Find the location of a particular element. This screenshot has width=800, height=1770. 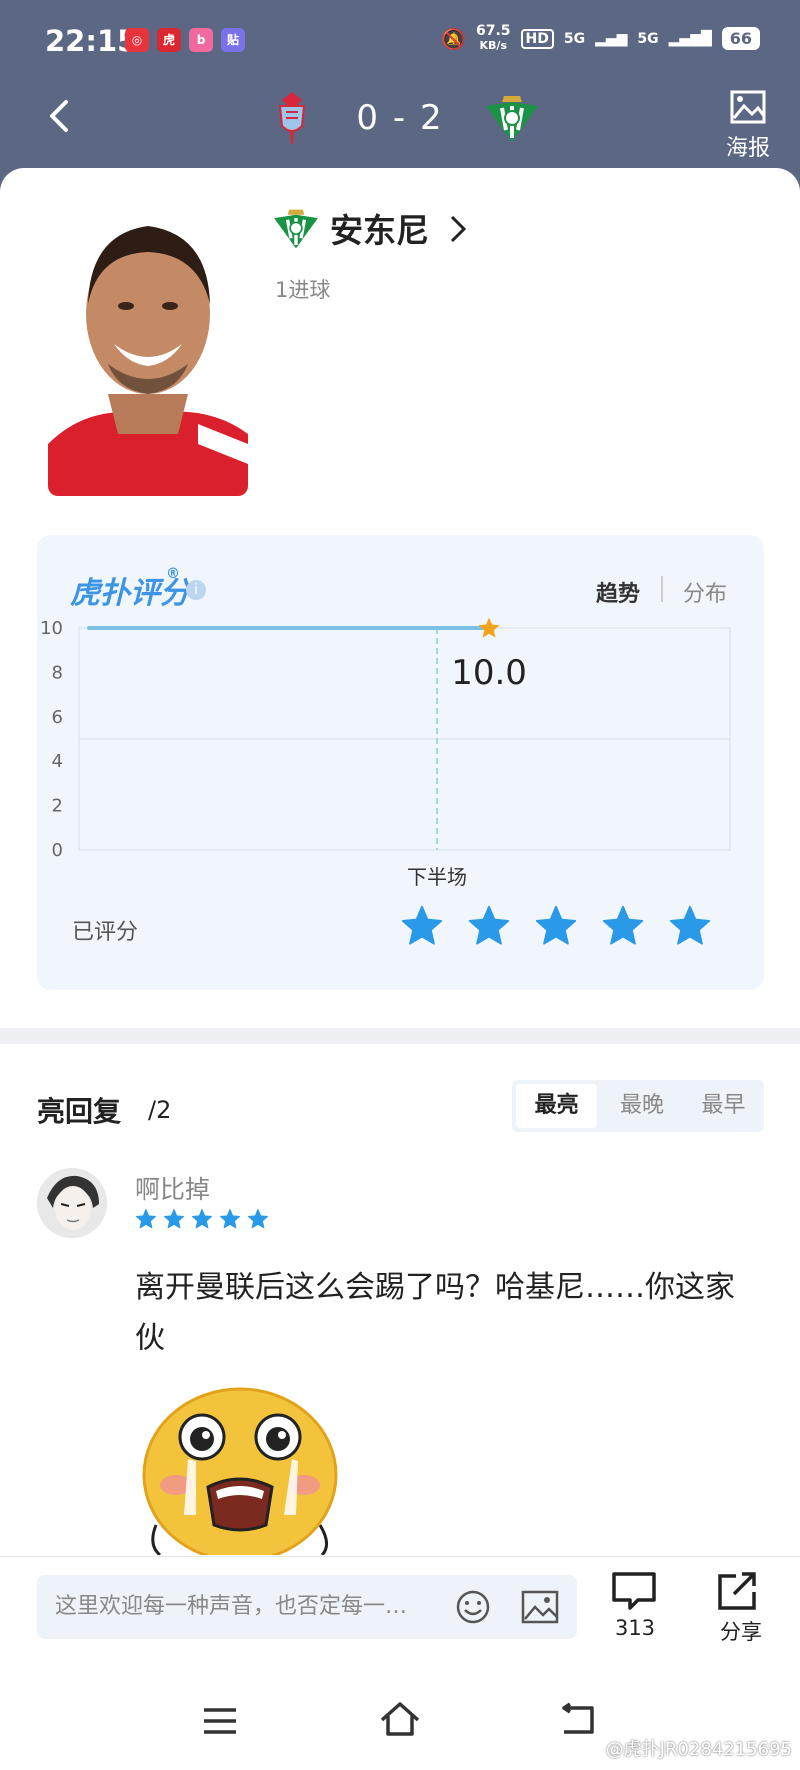

reply-text: 离开曼联后这么会踢了吗？哈基尼……你这家伙 is located at coordinates (435, 1313).